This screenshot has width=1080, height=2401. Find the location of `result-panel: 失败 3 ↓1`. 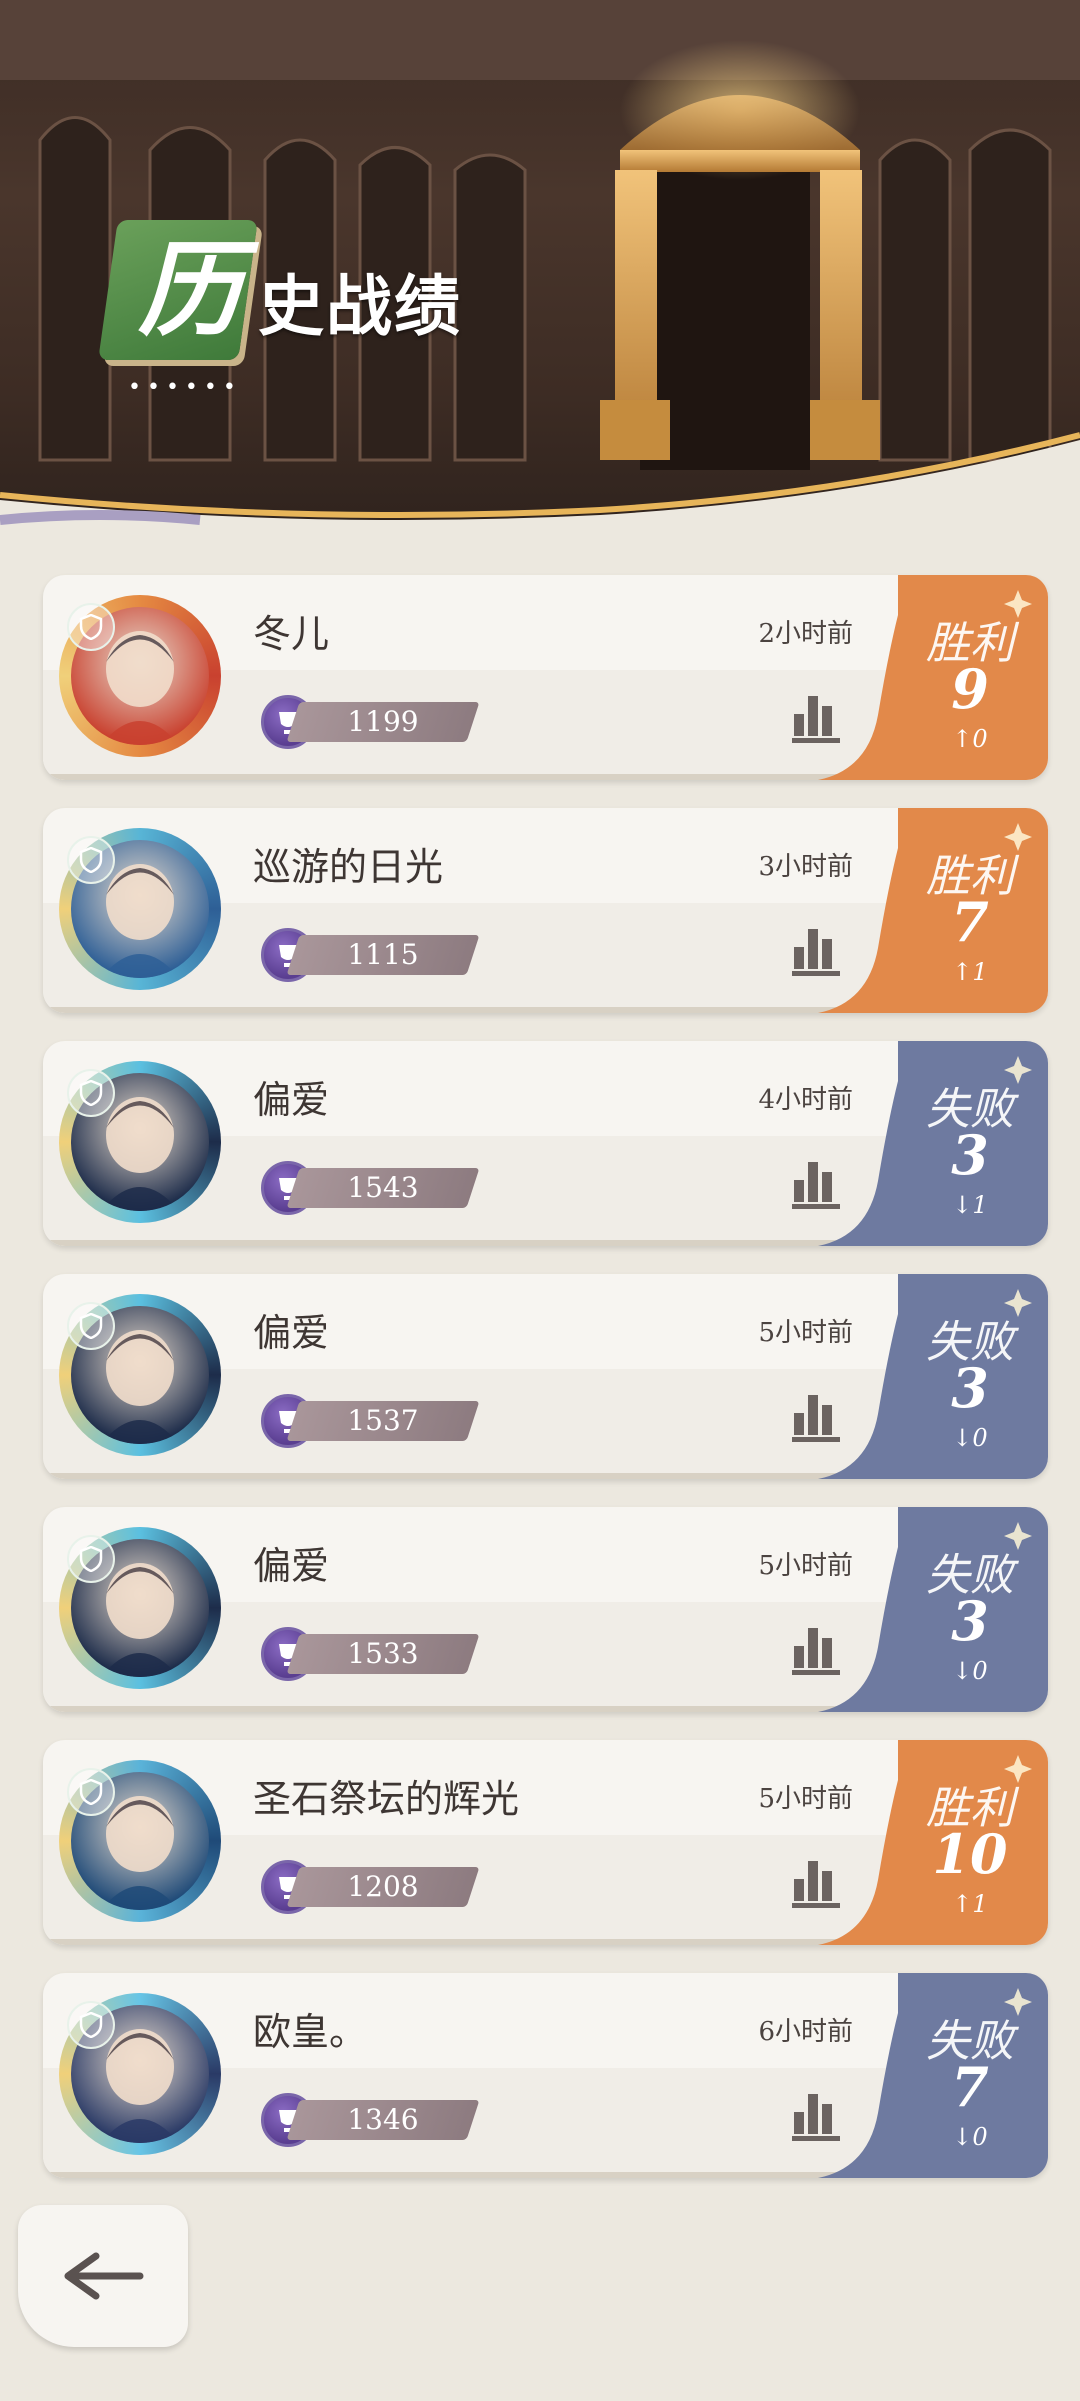

result-panel: 失败 3 ↓1 is located at coordinates (933, 1143).